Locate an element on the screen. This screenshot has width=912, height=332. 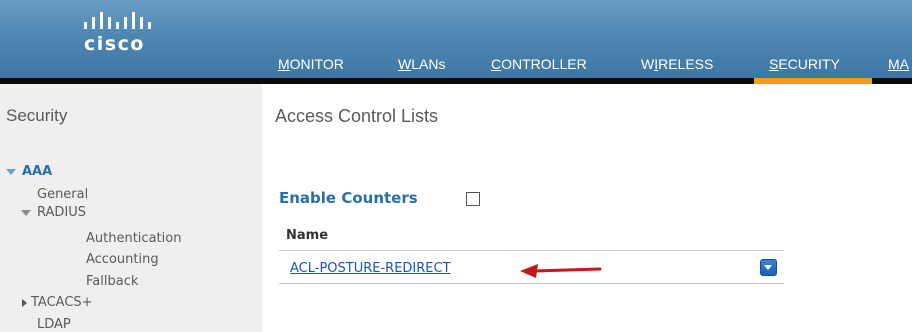
nav-controller-rest: ONTROLLER is located at coordinates (544, 64).